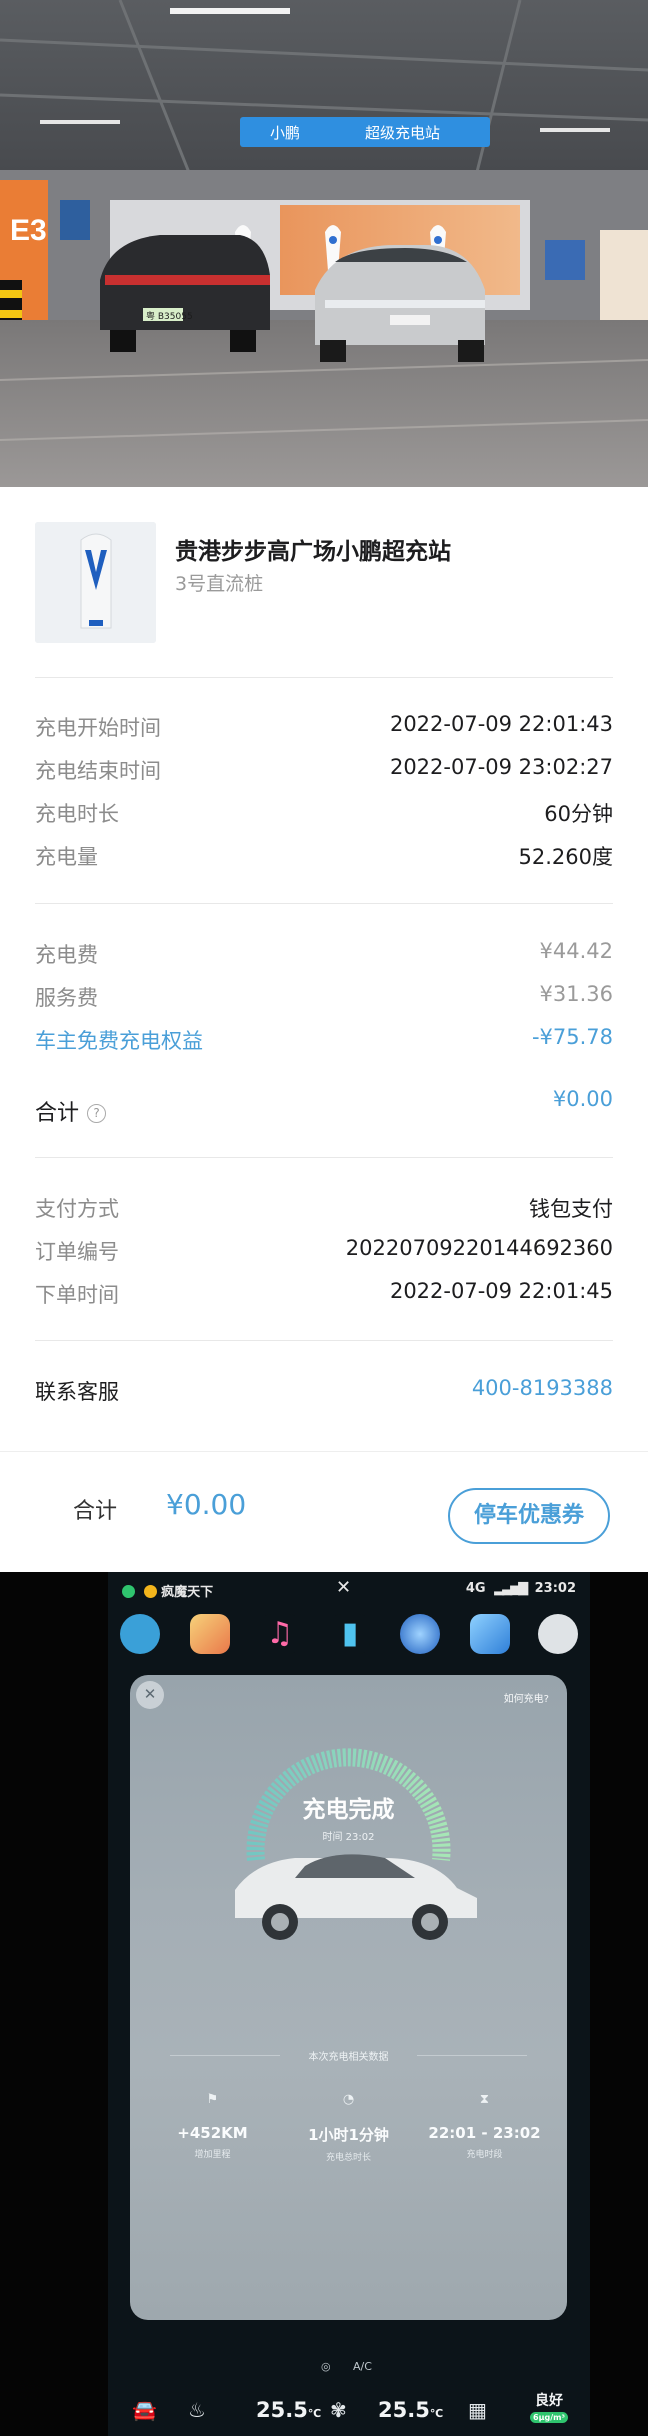 Image resolution: width=648 pixels, height=2436 pixels. What do you see at coordinates (572, 1037) in the screenshot?
I see `owner-benefit-value: -¥75.78` at bounding box center [572, 1037].